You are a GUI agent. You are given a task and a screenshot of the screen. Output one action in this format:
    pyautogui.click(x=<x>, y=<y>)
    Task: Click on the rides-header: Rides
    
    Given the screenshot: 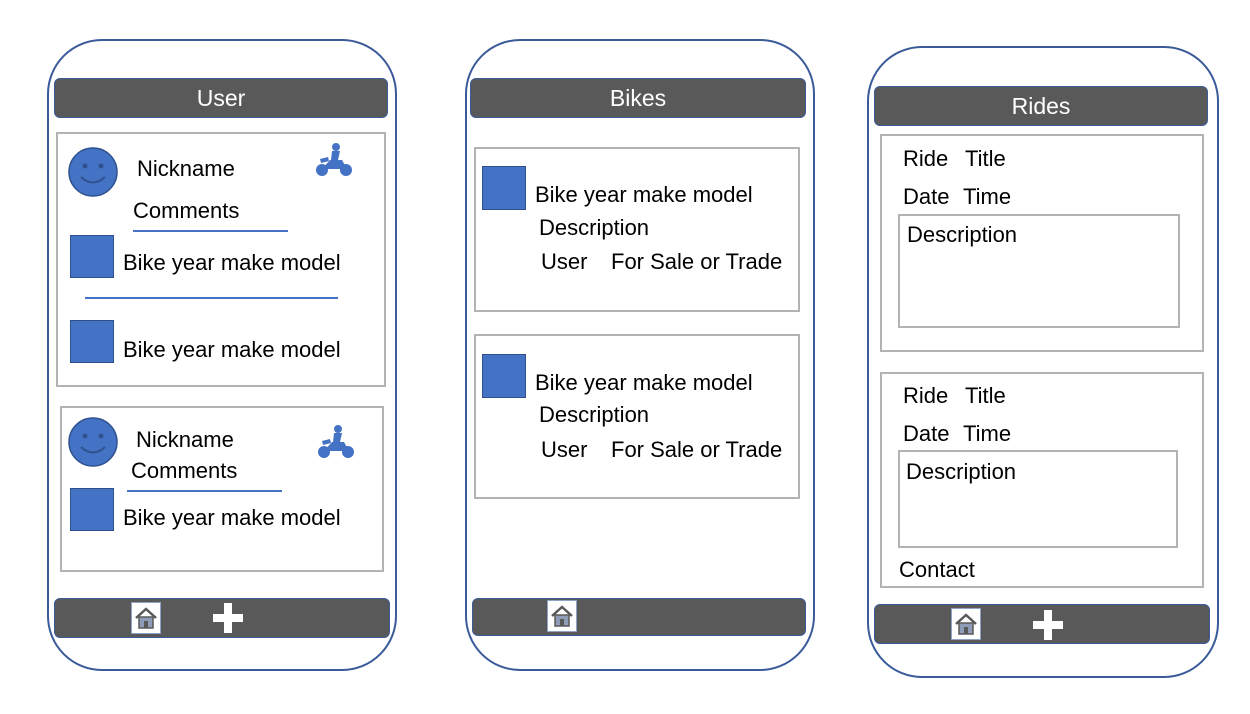 What is the action you would take?
    pyautogui.click(x=1041, y=106)
    